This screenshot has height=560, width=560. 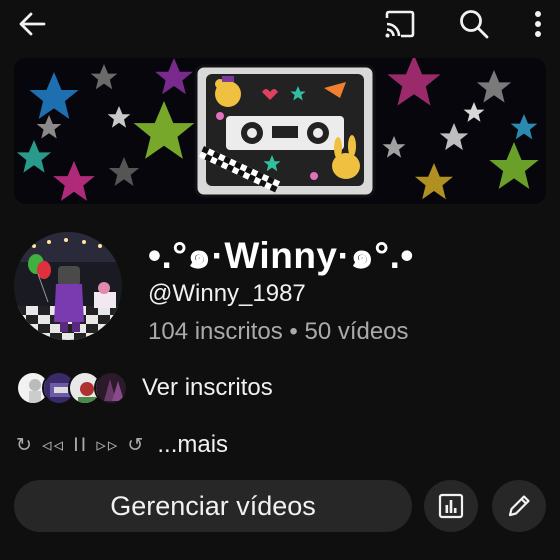 I want to click on edit-channel-button, so click(x=519, y=506).